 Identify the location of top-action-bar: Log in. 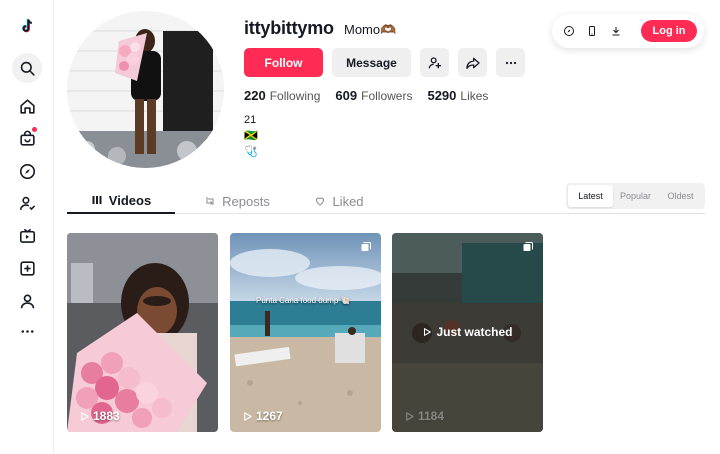
(628, 31).